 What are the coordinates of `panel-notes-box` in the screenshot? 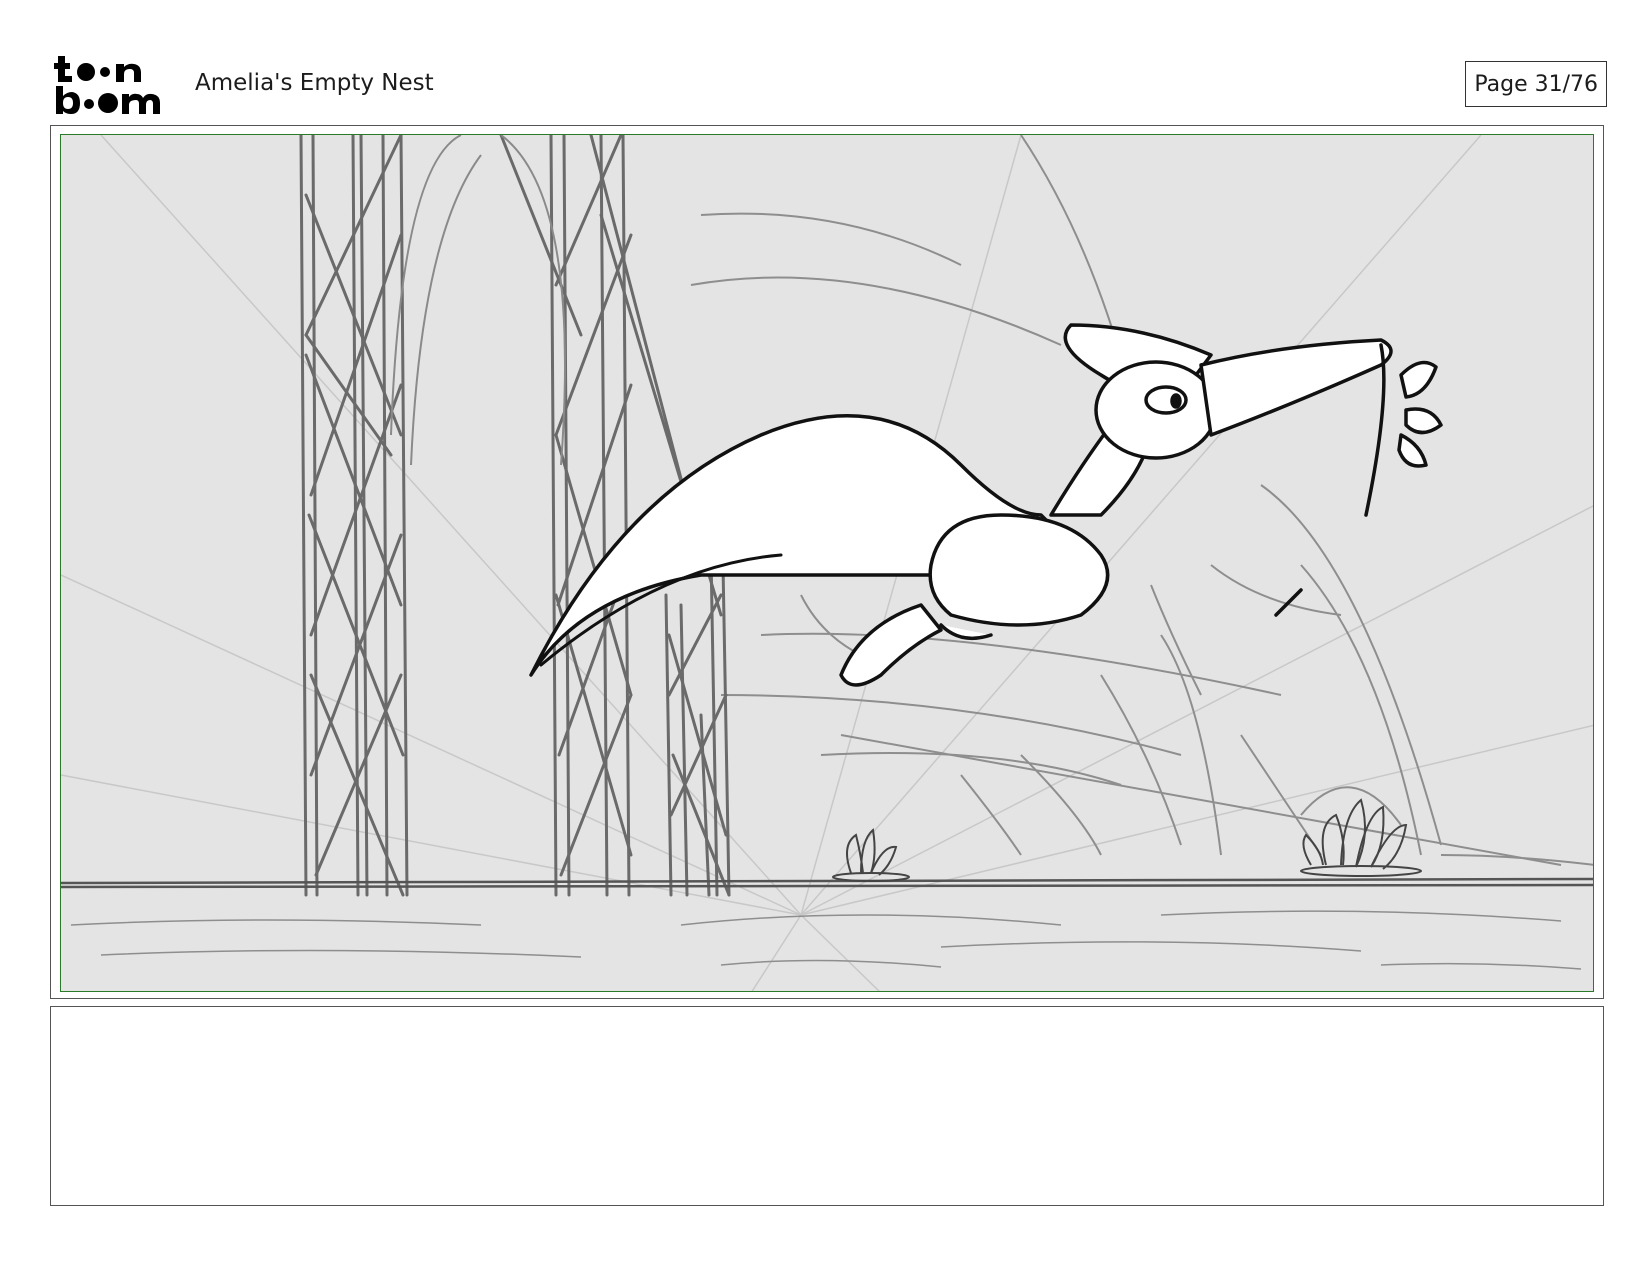 It's located at (827, 1106).